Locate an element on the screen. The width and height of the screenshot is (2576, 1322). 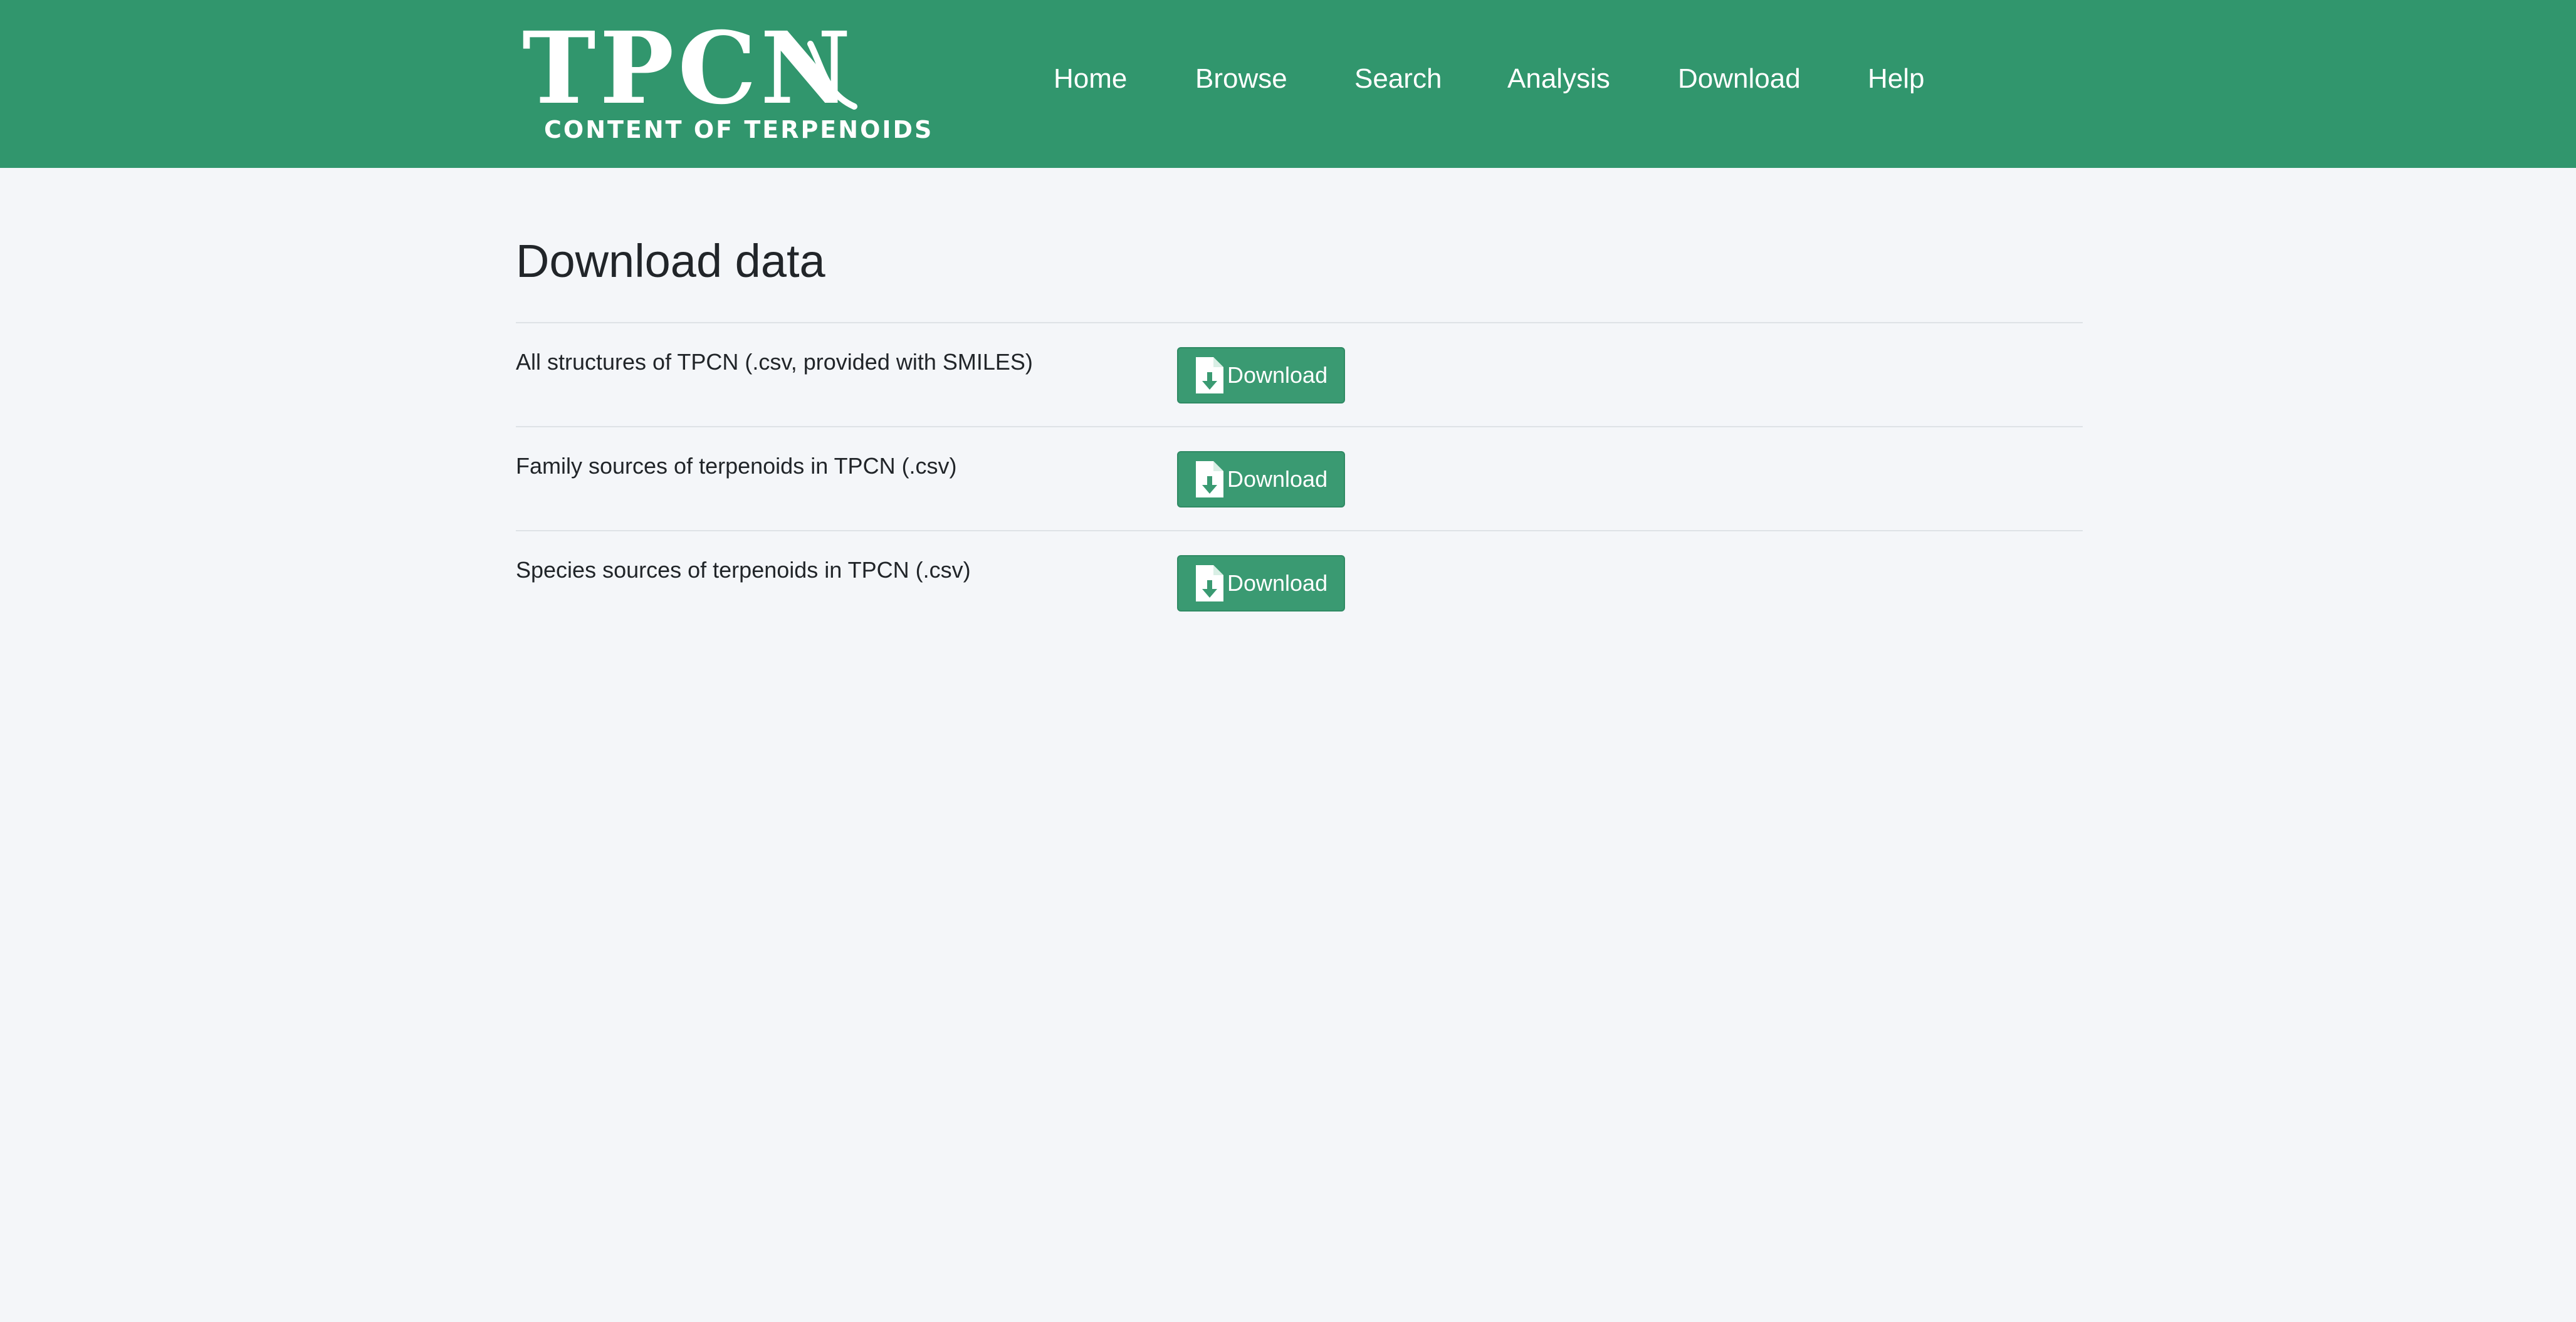
logo-subtitle: CONTENT OF TERPENOIDS is located at coordinates (739, 129).